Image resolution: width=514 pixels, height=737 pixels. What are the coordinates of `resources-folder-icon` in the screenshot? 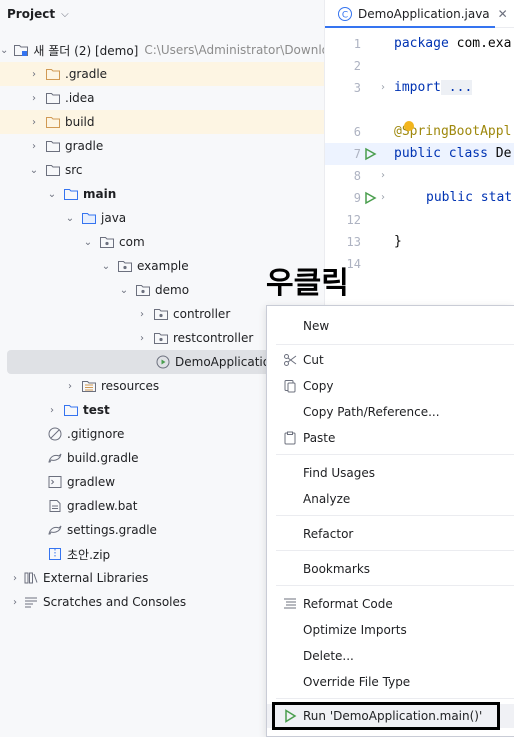 It's located at (89, 386).